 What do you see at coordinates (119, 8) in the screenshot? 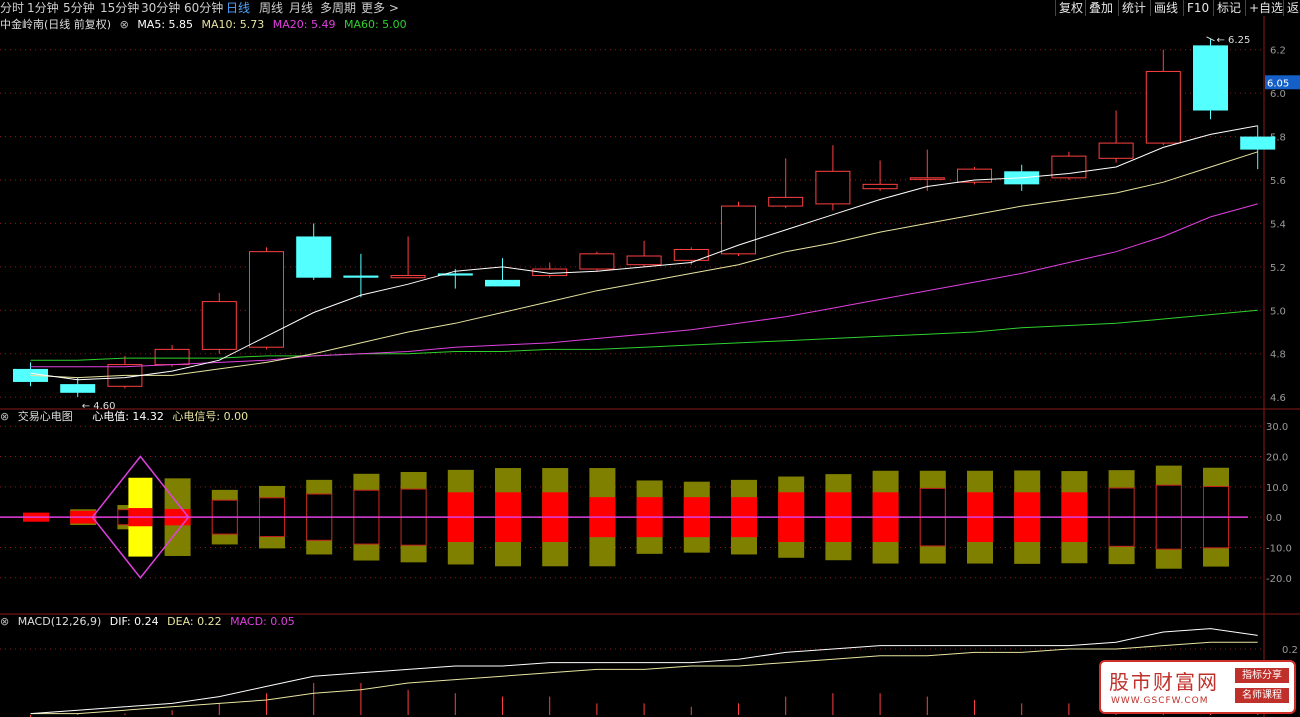
I see `tab-3: 15分钟` at bounding box center [119, 8].